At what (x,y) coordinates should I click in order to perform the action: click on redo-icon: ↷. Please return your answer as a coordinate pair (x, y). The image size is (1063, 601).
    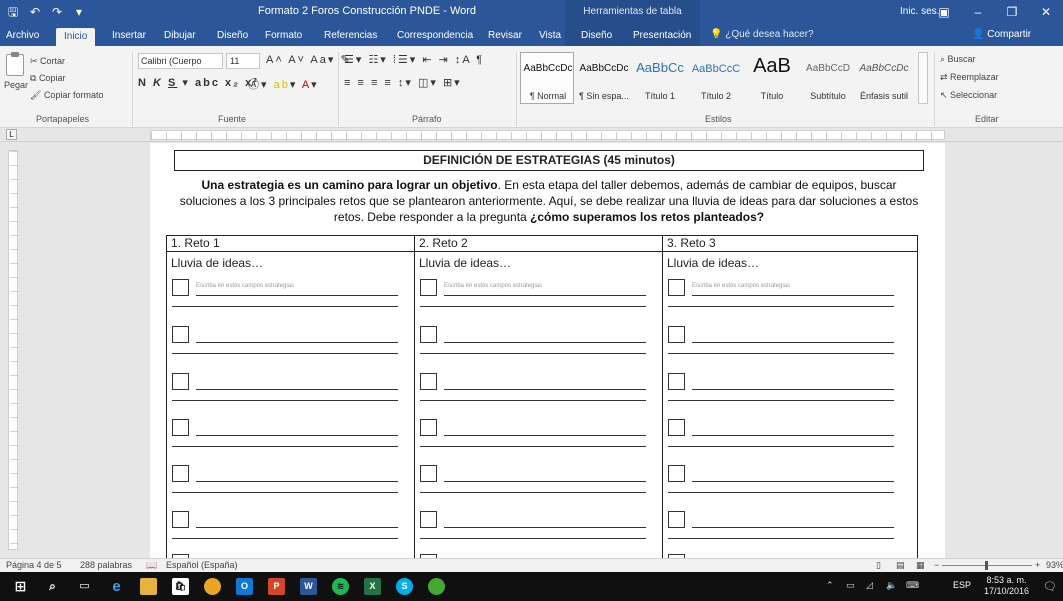
    Looking at the image, I should click on (57, 12).